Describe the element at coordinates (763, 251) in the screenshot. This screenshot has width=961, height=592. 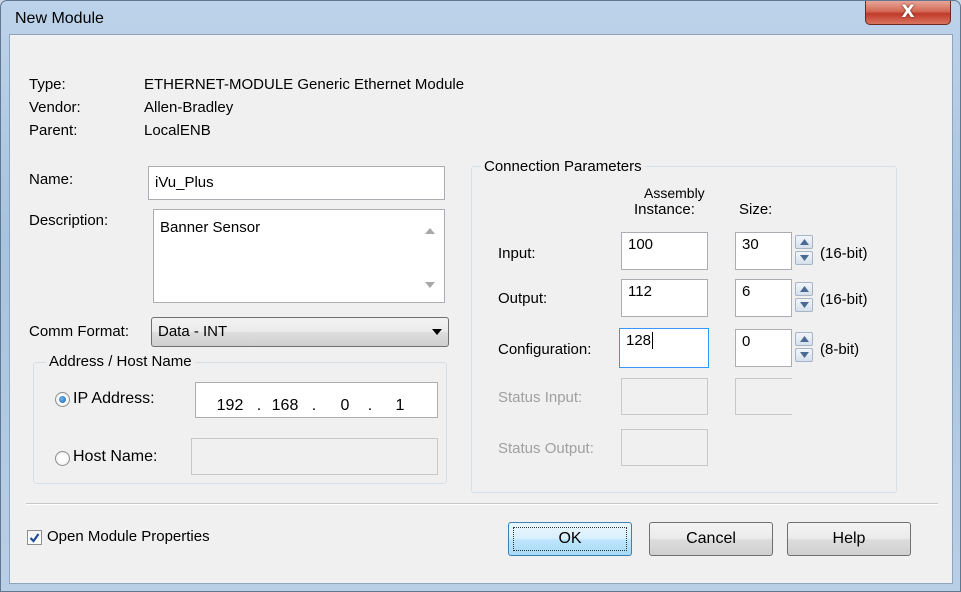
I see `input-size-field: 30` at that location.